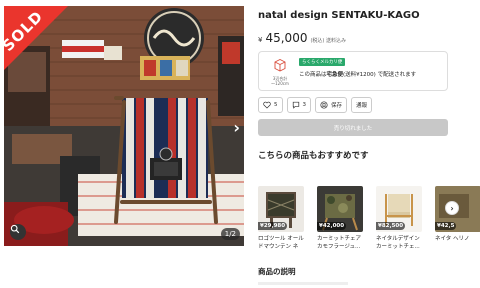 The image size is (480, 288). I want to click on shipping-text-prefix: この商品は, so click(313, 75).